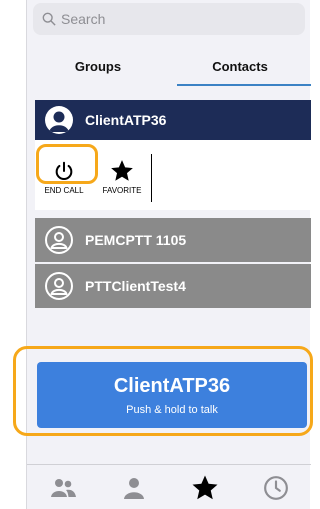 Image resolution: width=320 pixels, height=509 pixels. What do you see at coordinates (169, 19) in the screenshot?
I see `search-input: Search` at bounding box center [169, 19].